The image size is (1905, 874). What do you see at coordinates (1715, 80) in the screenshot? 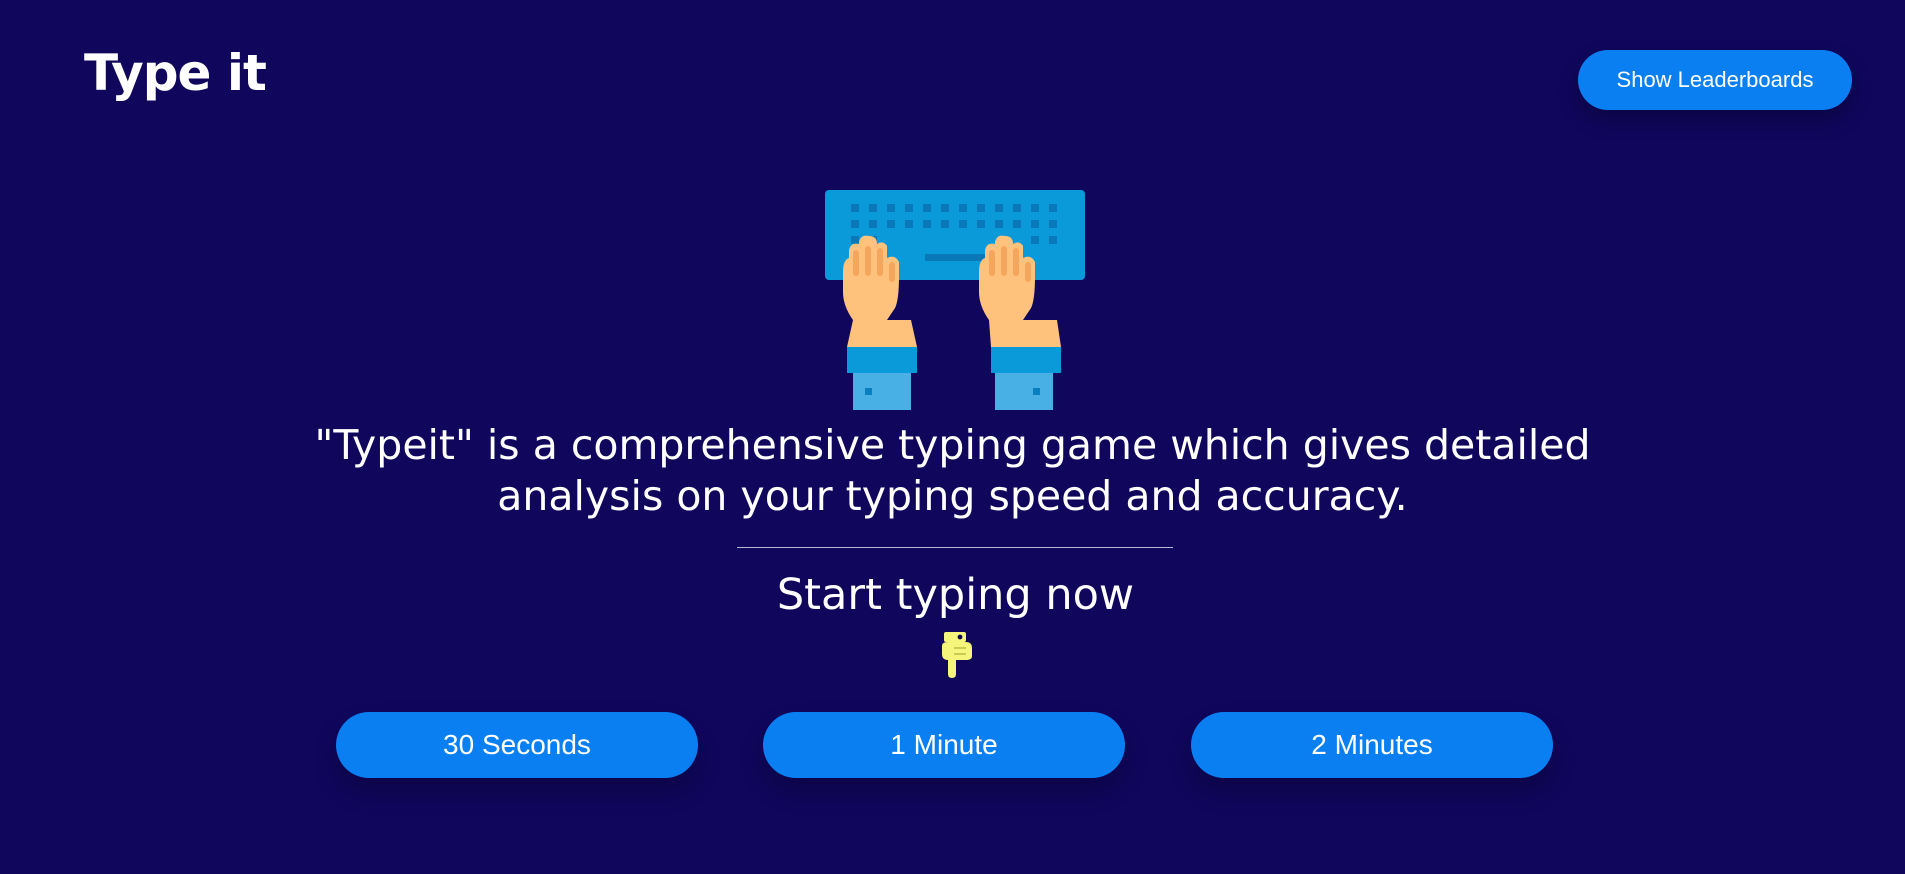
I see `show-leaderboards-button: Show Leaderboards` at bounding box center [1715, 80].